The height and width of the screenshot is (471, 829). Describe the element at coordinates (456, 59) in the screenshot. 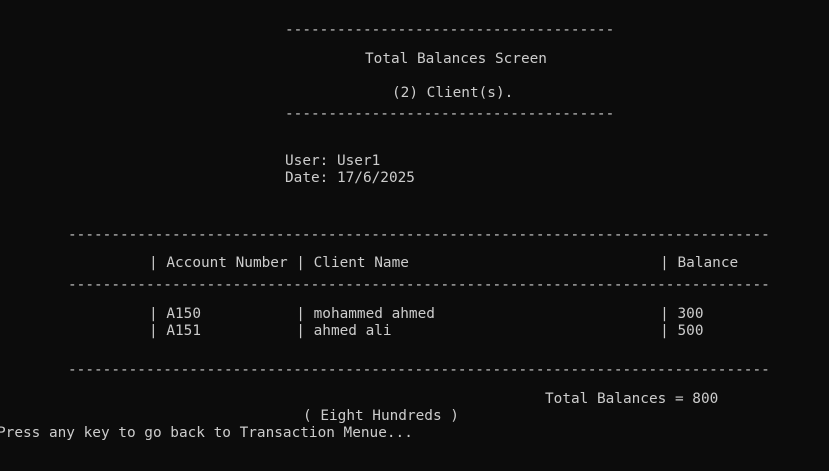

I see `screen-title: Total Balances Screen` at that location.